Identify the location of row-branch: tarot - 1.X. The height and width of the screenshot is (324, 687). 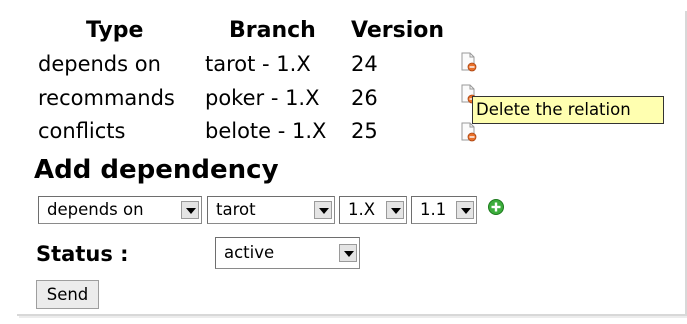
(258, 64).